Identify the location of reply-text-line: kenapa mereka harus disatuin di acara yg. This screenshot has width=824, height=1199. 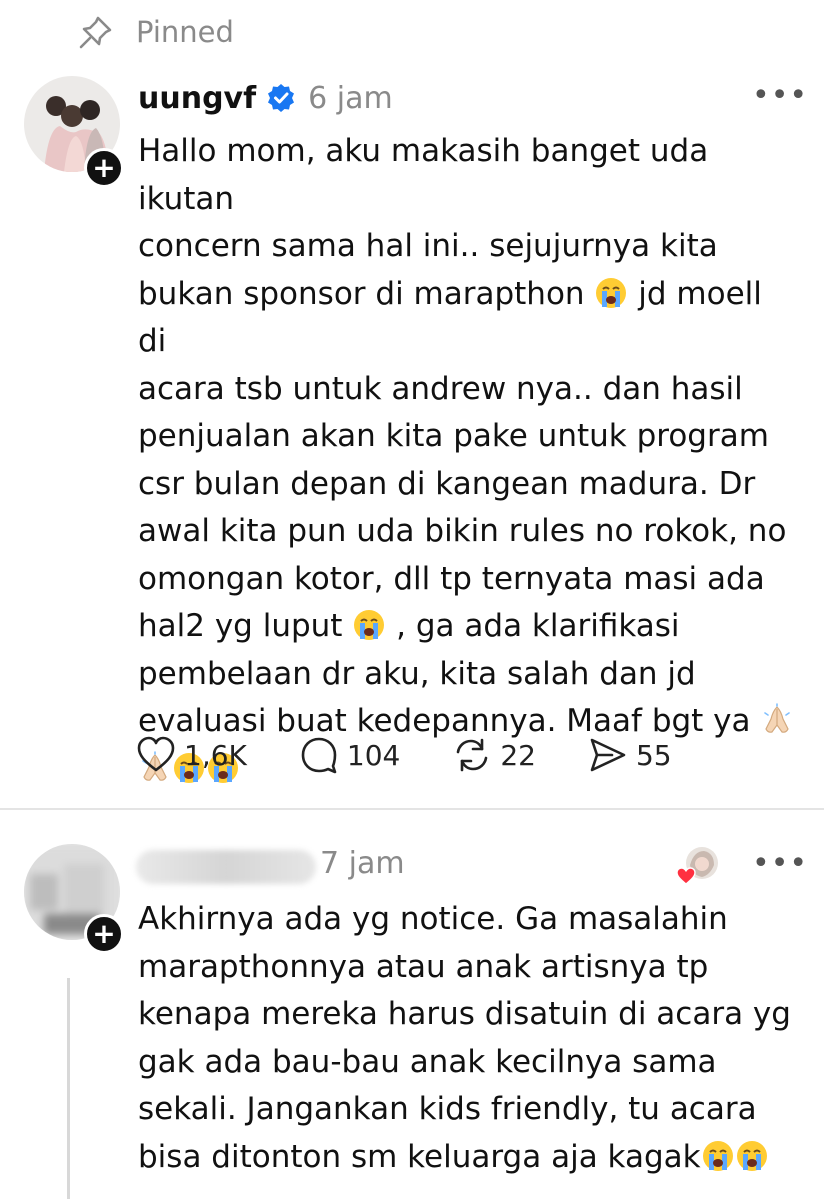
(464, 1014).